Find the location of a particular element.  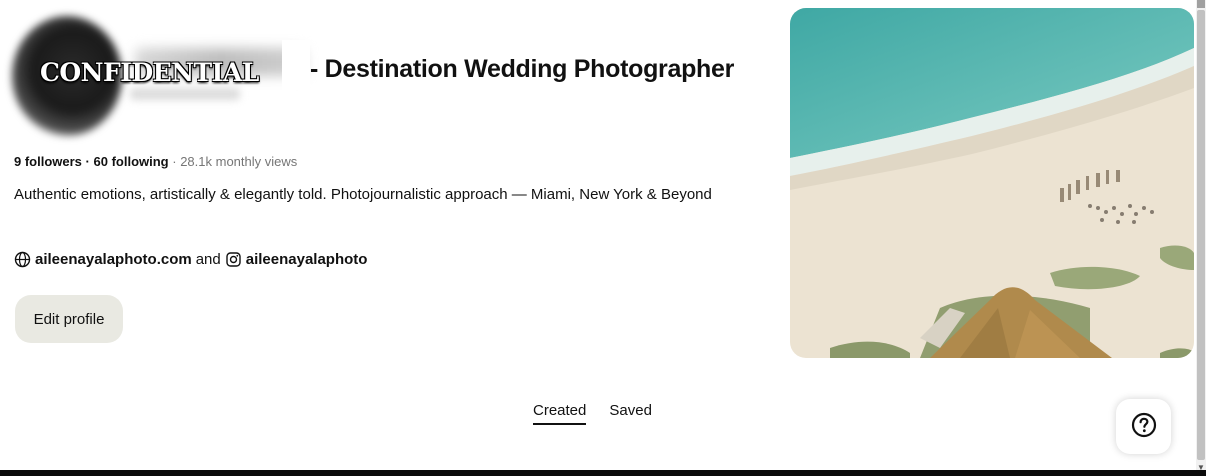

tab-created: Created is located at coordinates (560, 413).